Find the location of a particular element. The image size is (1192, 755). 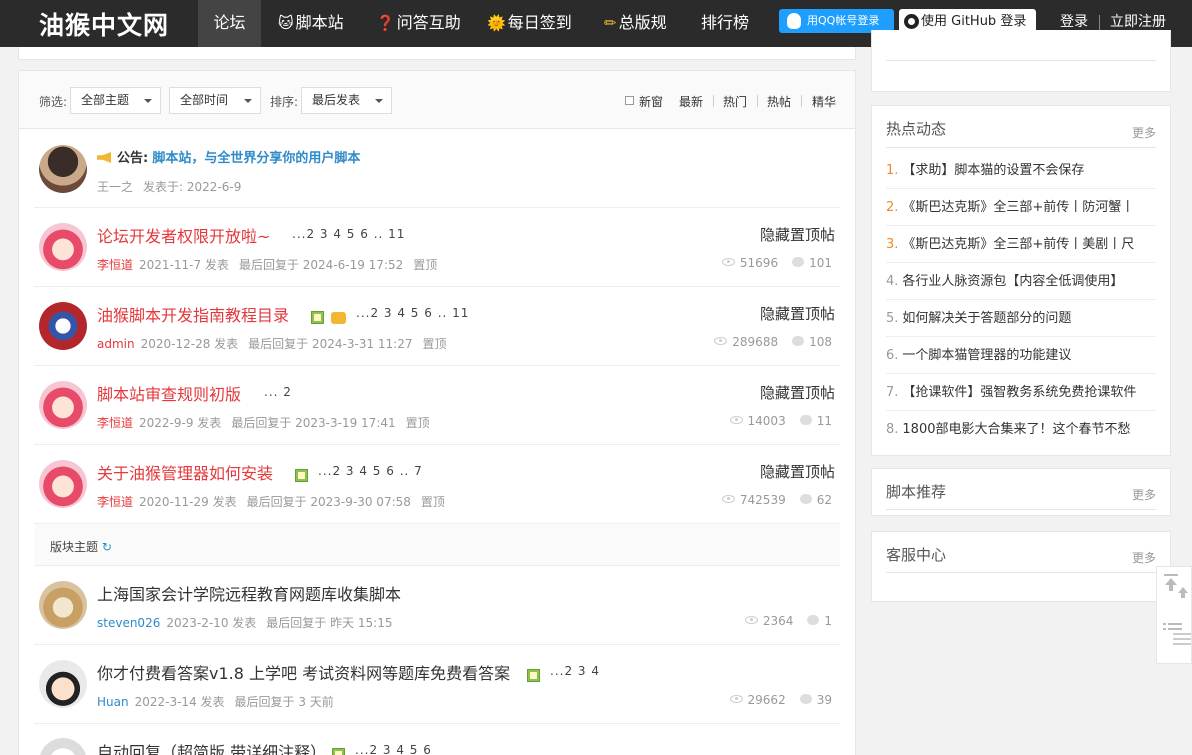

hot-topic-item: 8. 1800部电影大合集来了！这个春节不愁 is located at coordinates (1021, 429).